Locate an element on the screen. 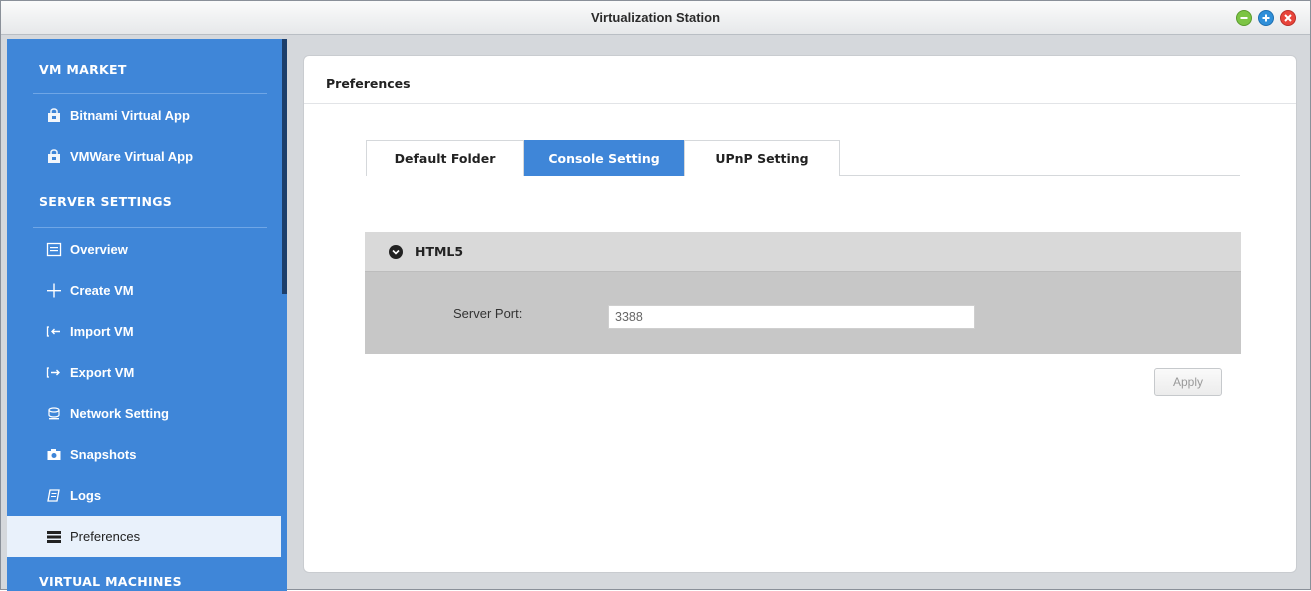 Image resolution: width=1311 pixels, height=591 pixels. sidebar-item-label: Network Setting is located at coordinates (119, 413).